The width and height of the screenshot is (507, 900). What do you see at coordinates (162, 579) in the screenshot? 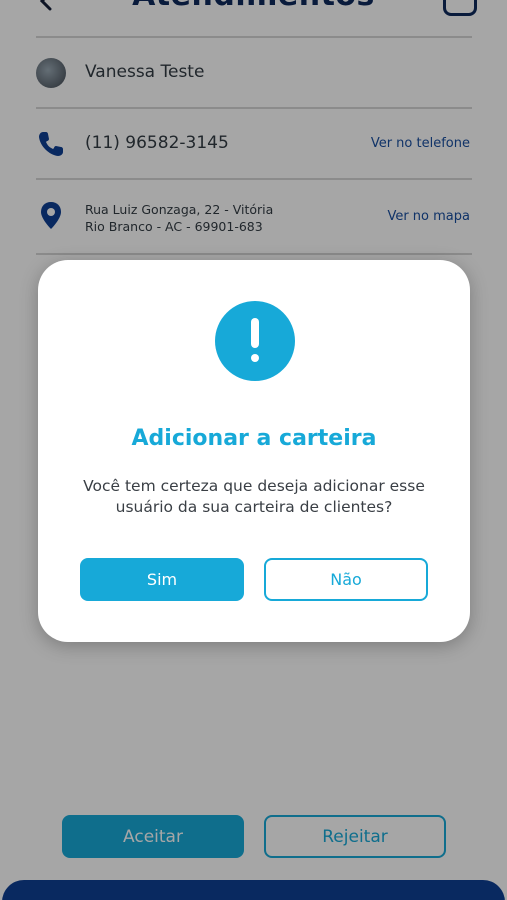
I see `yes-button: Sim` at bounding box center [162, 579].